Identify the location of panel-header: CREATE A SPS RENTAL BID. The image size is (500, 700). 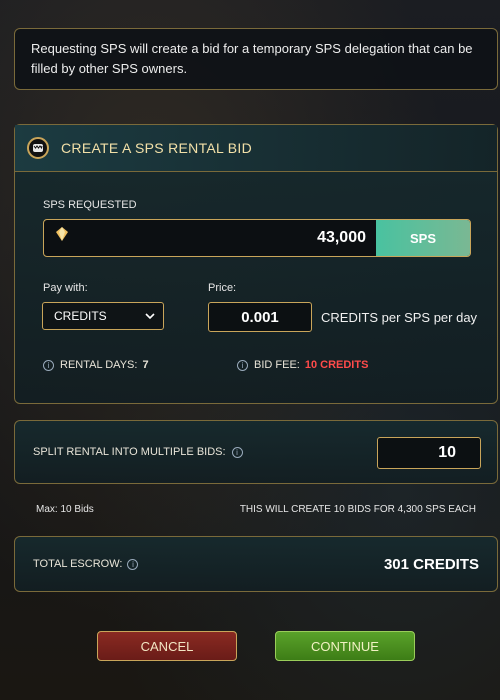
(256, 148).